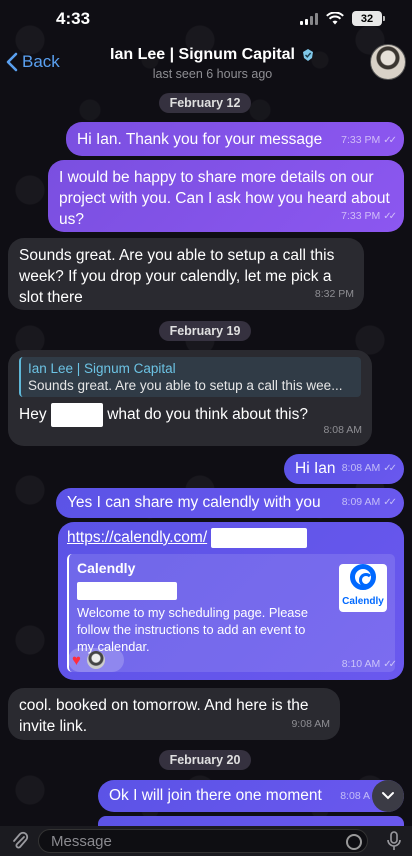 This screenshot has height=856, width=412. I want to click on contact-avatar, so click(388, 62).